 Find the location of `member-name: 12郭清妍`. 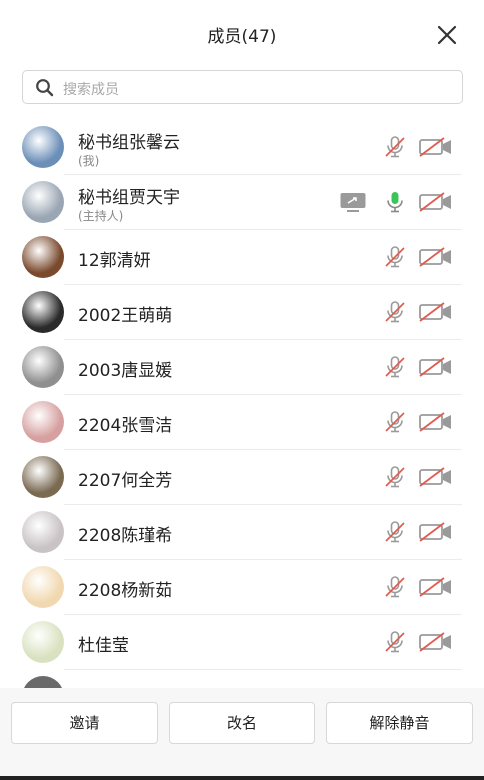

member-name: 12郭清妍 is located at coordinates (114, 261).